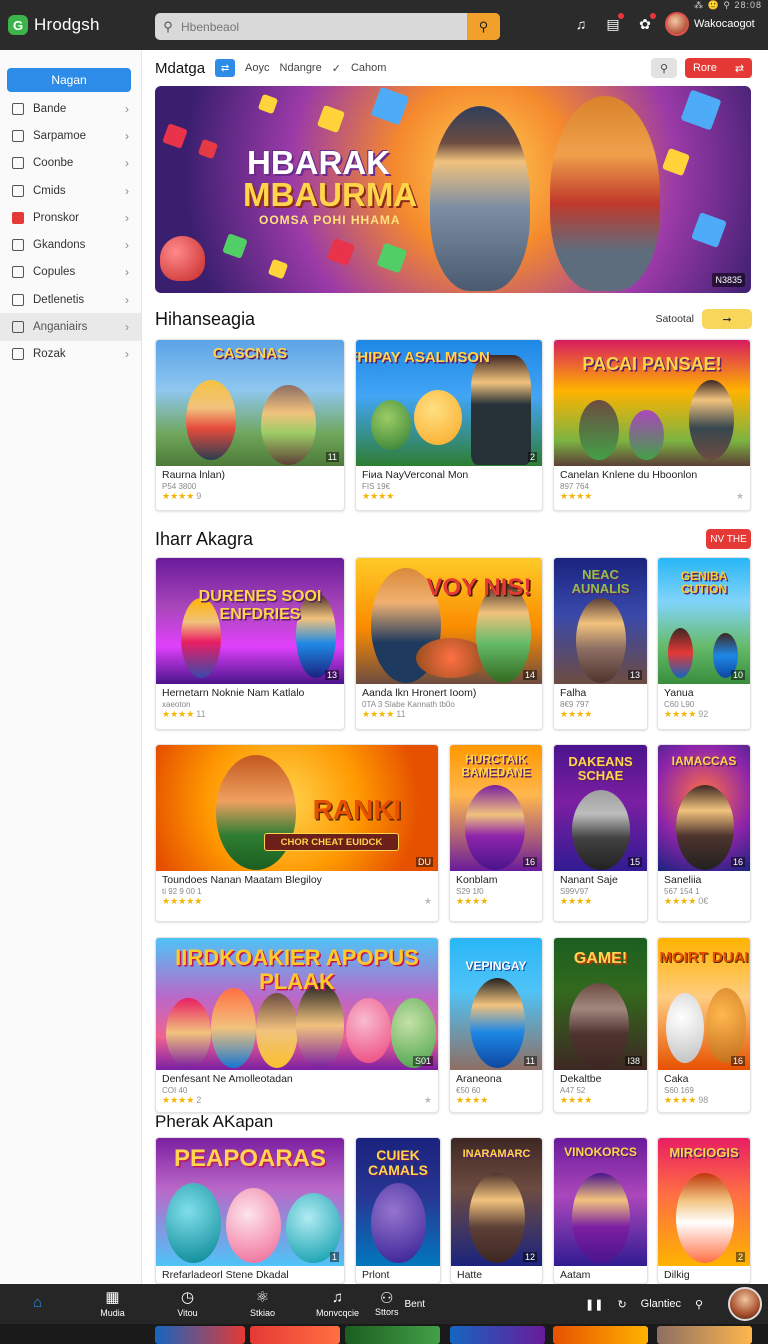  I want to click on box-icon, so click(18, 327).